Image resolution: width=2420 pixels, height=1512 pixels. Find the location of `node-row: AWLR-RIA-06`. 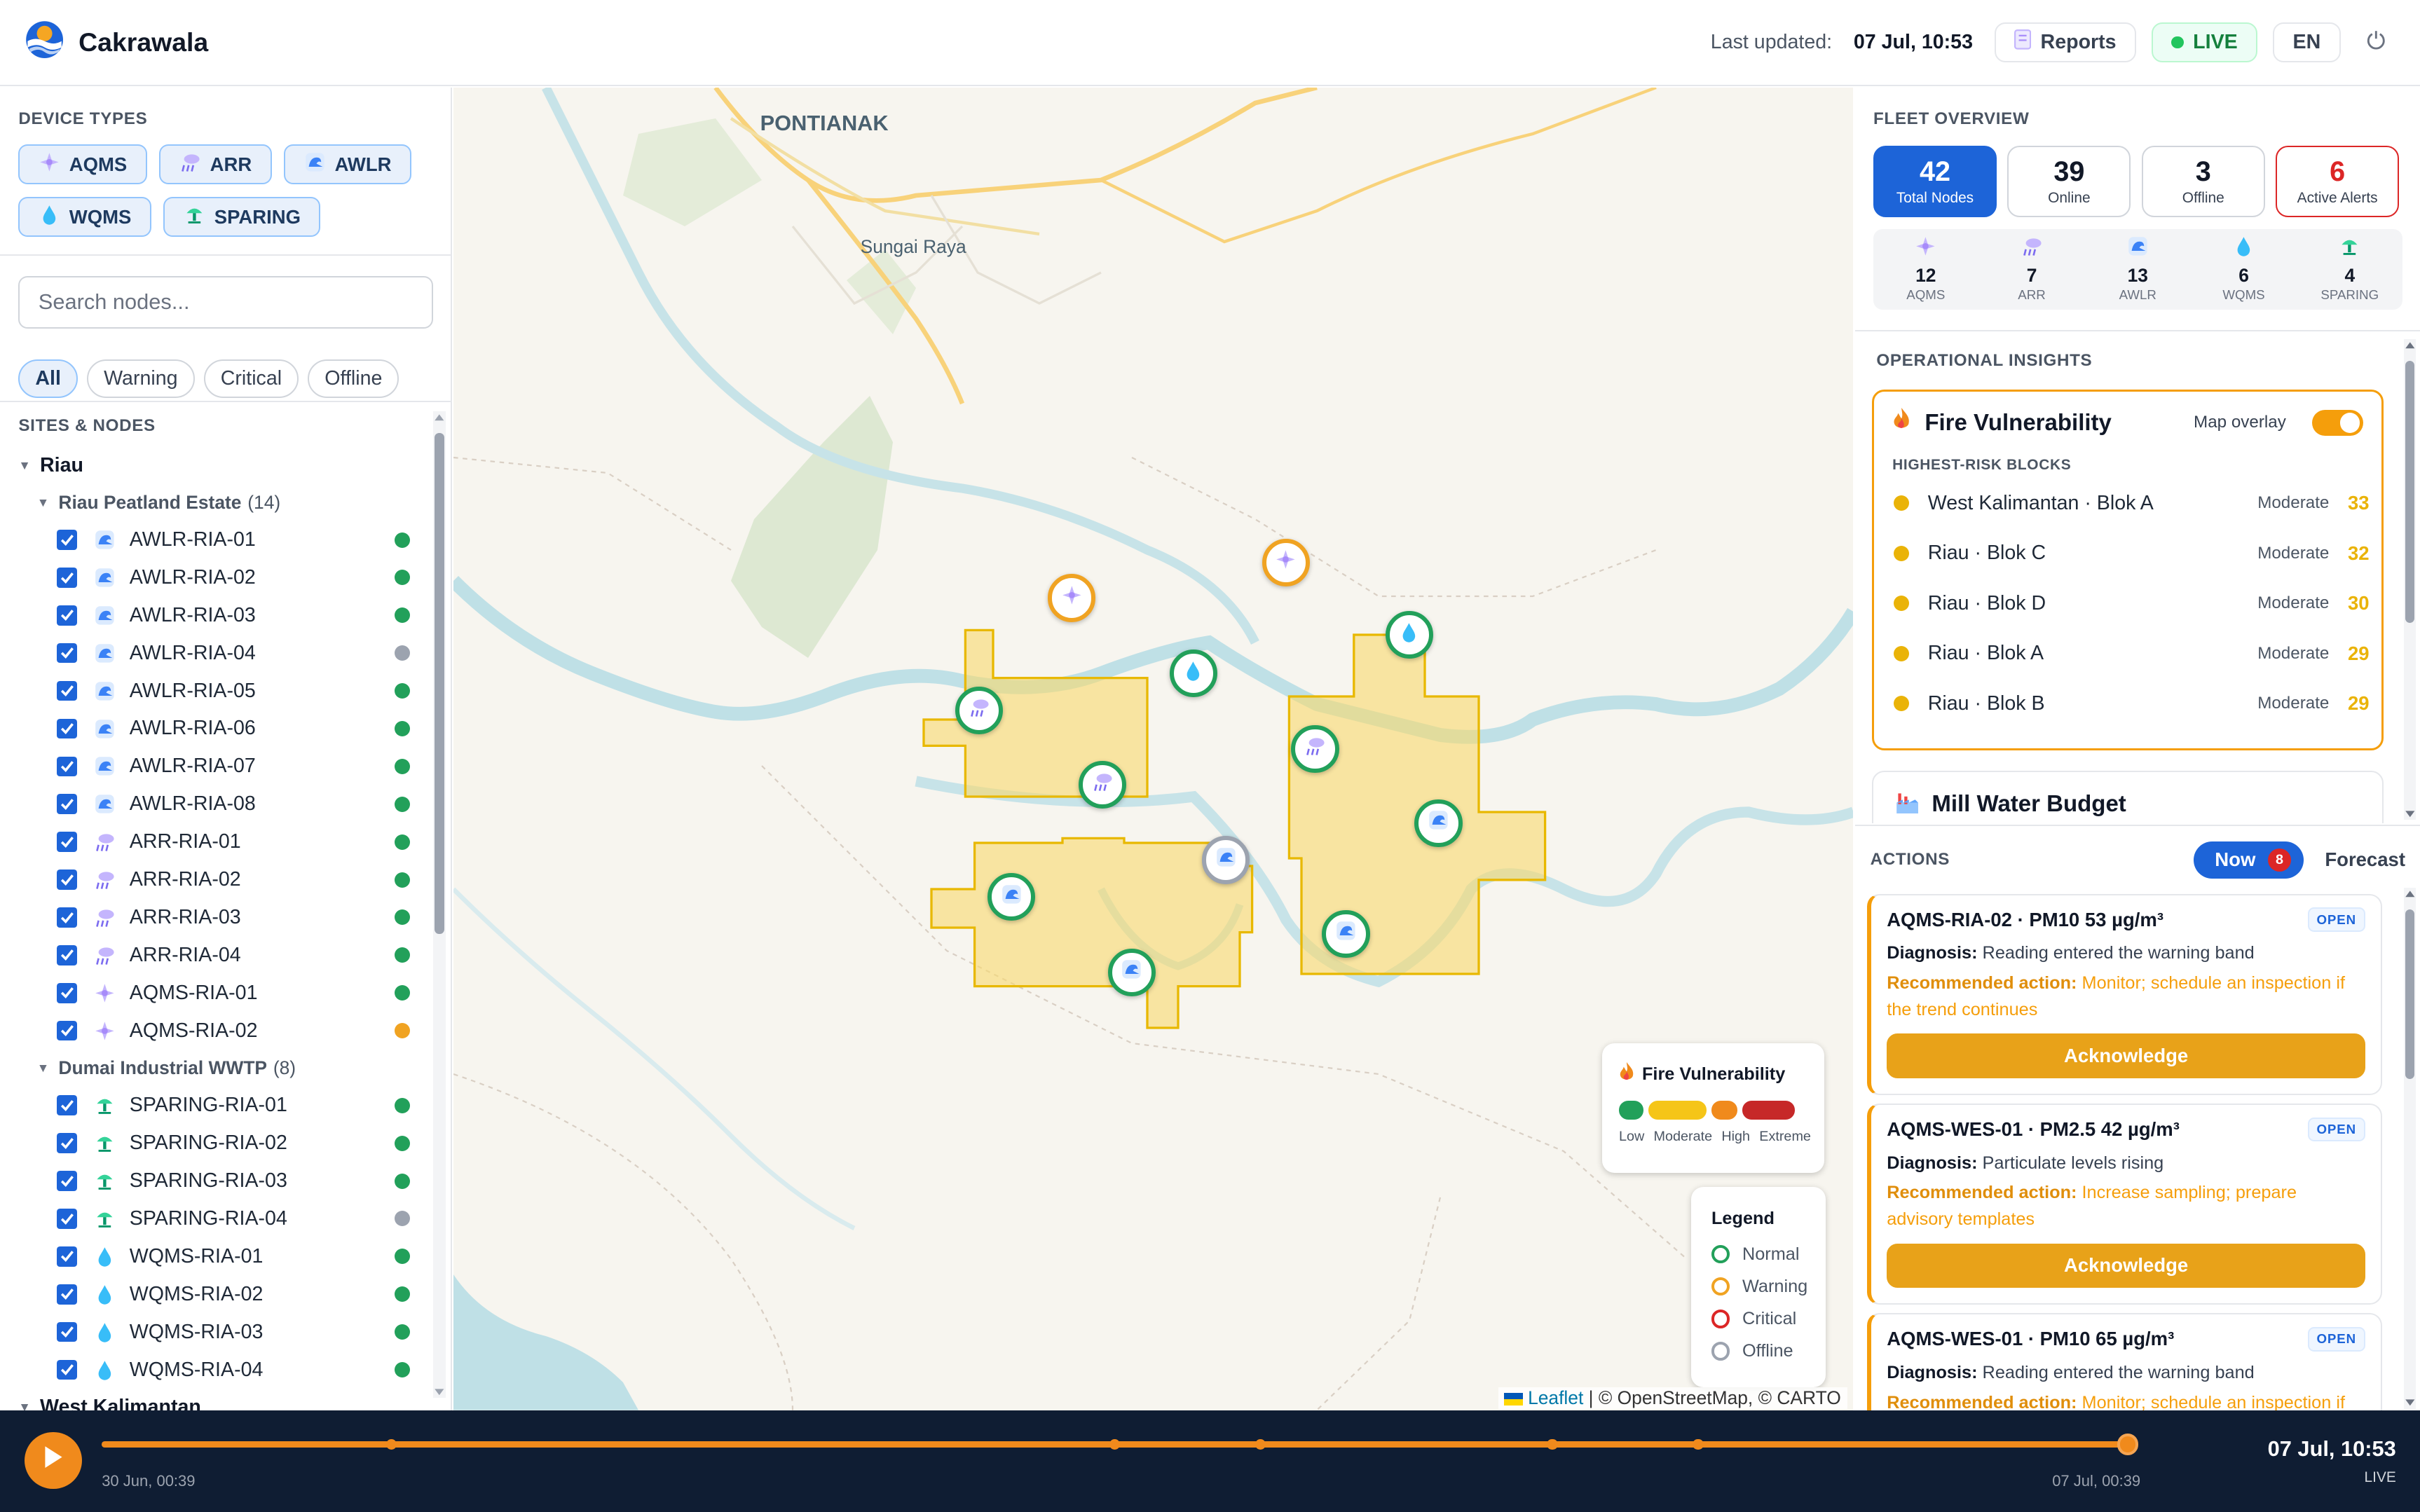

node-row: AWLR-RIA-06 is located at coordinates (216, 729).